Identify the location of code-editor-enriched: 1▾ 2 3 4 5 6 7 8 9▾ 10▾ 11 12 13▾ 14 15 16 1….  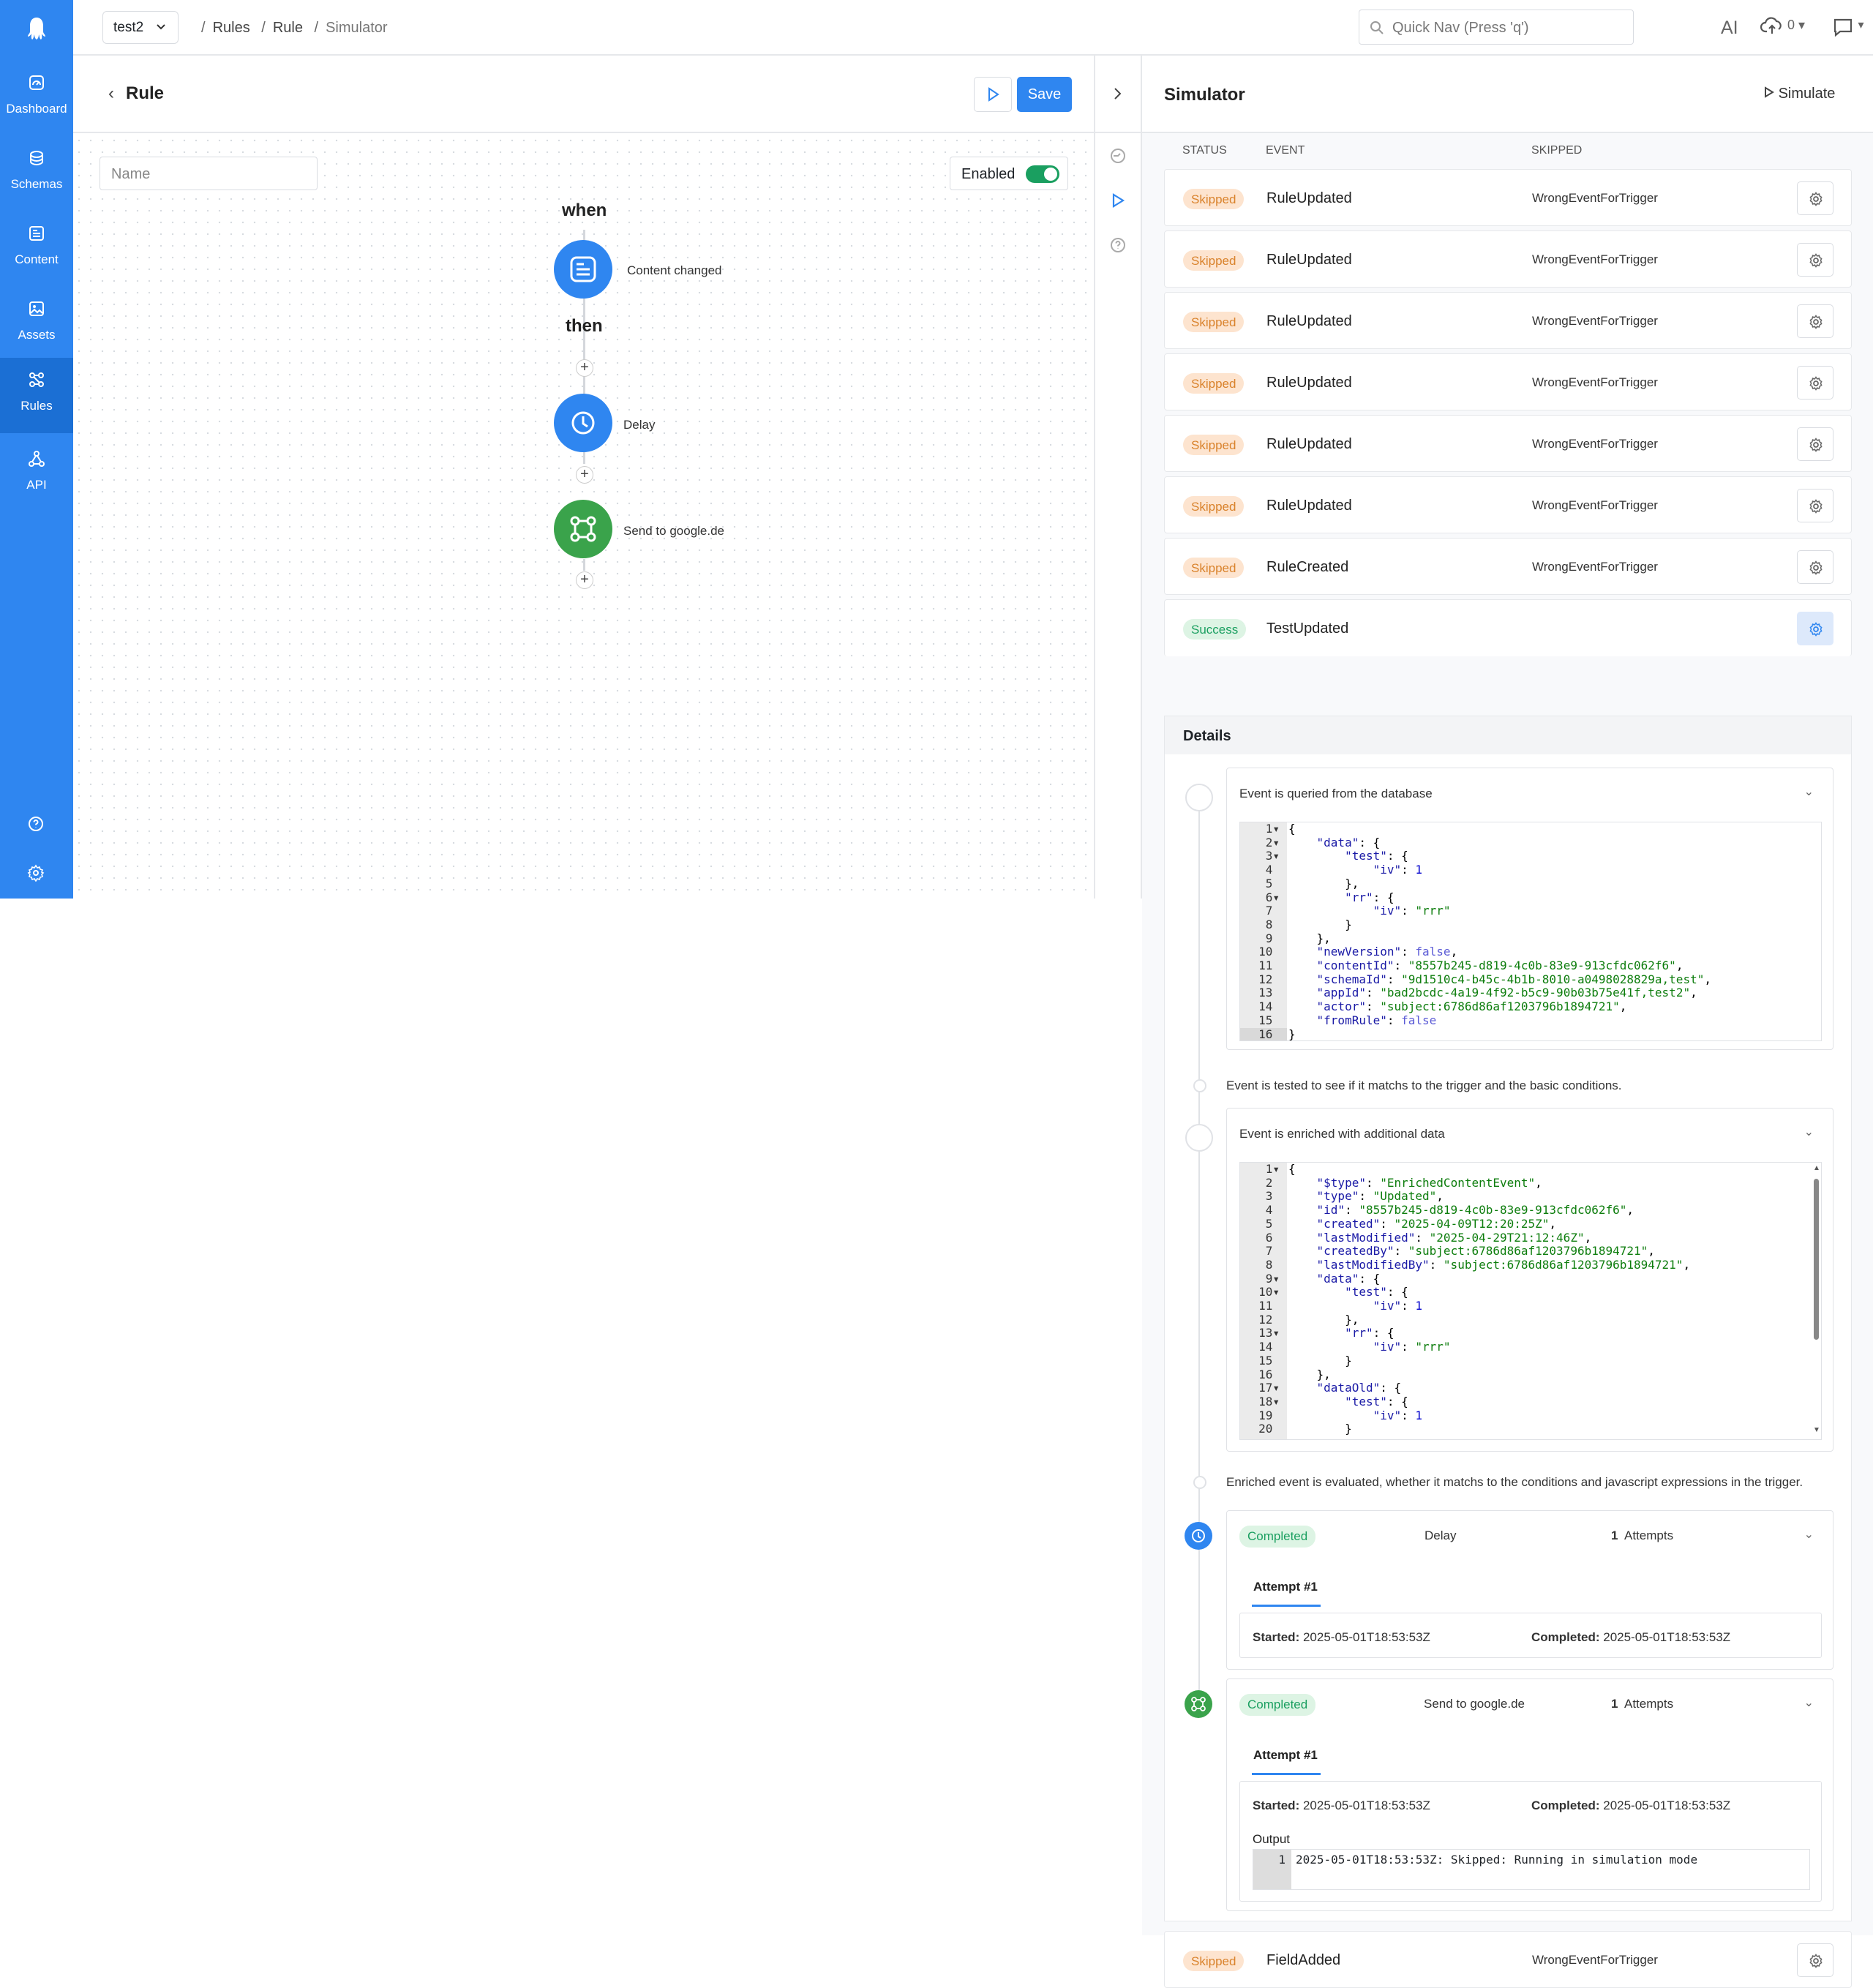
(1530, 1301).